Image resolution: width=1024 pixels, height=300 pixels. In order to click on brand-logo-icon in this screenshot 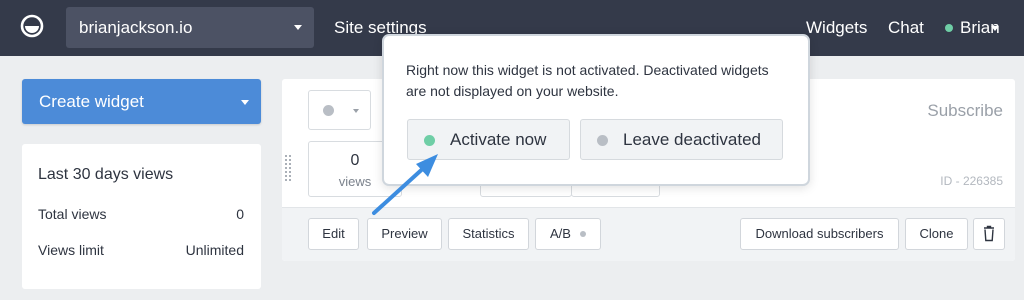, I will do `click(32, 26)`.